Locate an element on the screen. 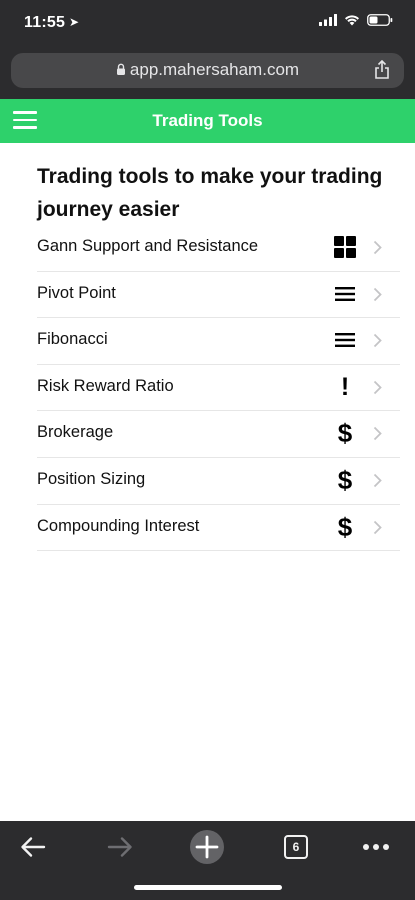 The height and width of the screenshot is (900, 415). new-tab-button is located at coordinates (207, 847).